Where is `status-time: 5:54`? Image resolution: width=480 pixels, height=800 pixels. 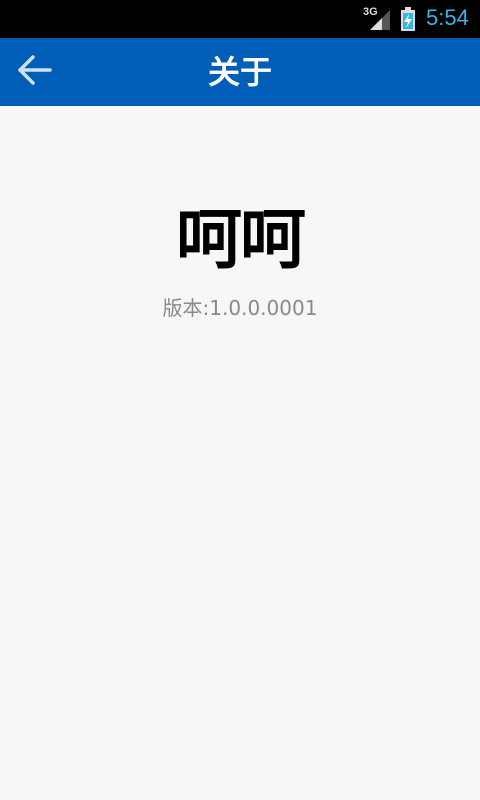 status-time: 5:54 is located at coordinates (447, 17).